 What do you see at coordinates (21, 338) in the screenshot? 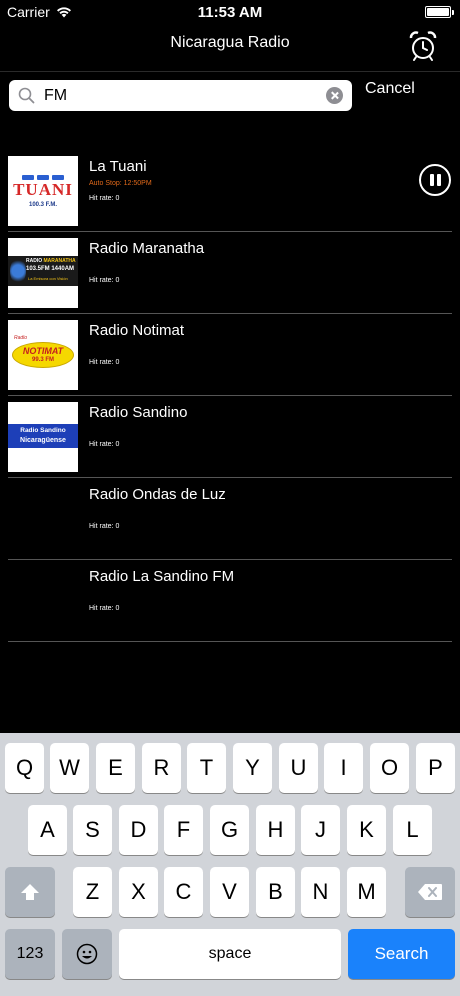
I see `logo-pretext: Radio` at bounding box center [21, 338].